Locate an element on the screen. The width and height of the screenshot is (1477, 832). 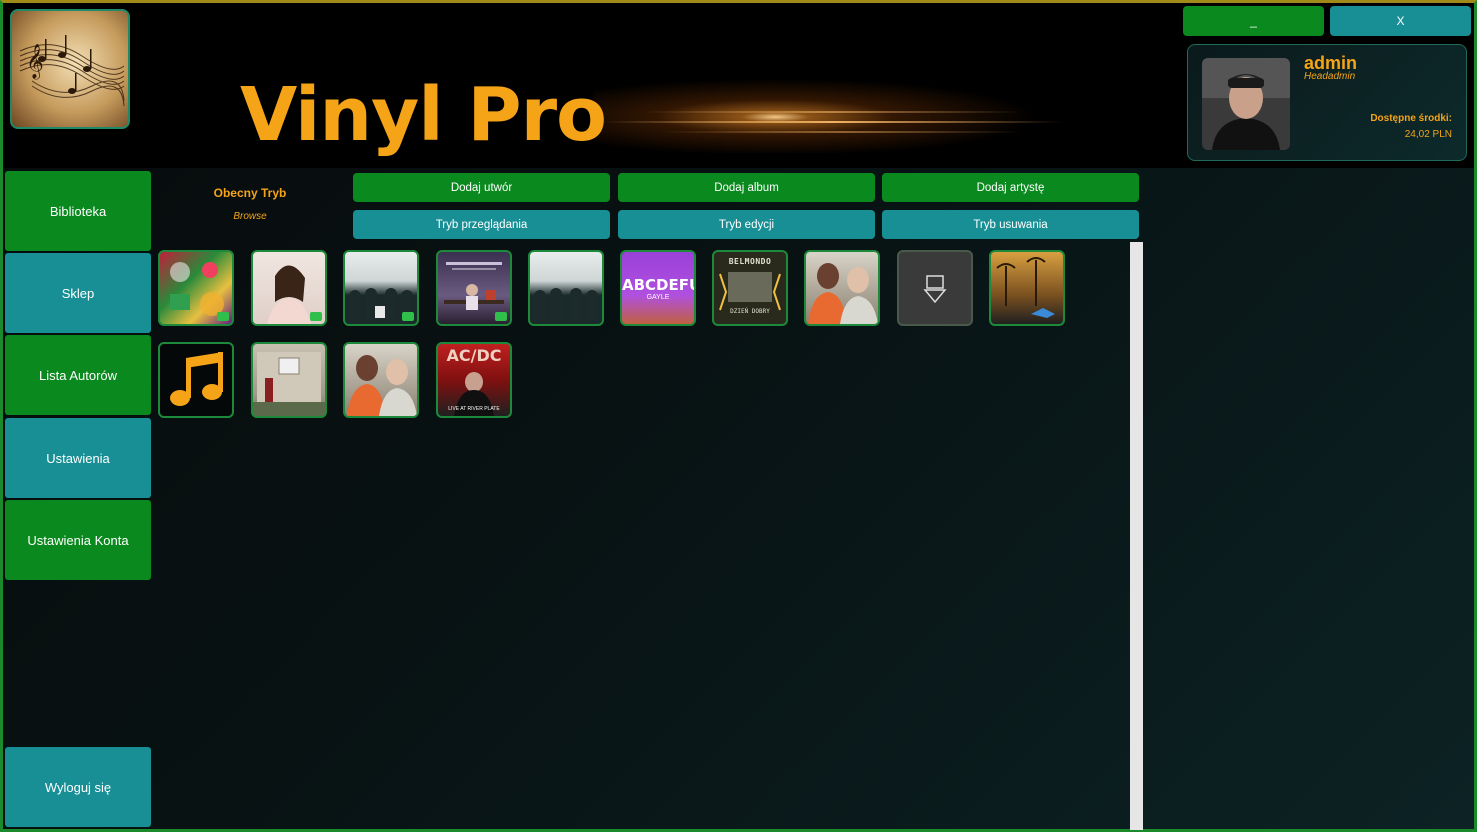
album-cover-title: ABCDEFU is located at coordinates (659, 285).